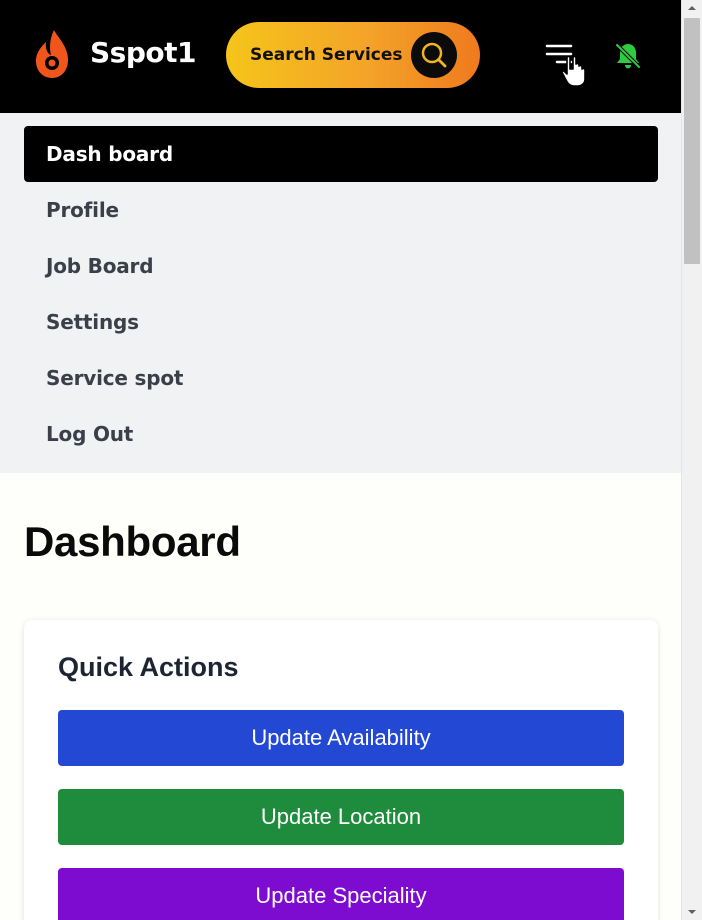  What do you see at coordinates (341, 154) in the screenshot?
I see `menu-item-dashboard: Dash board` at bounding box center [341, 154].